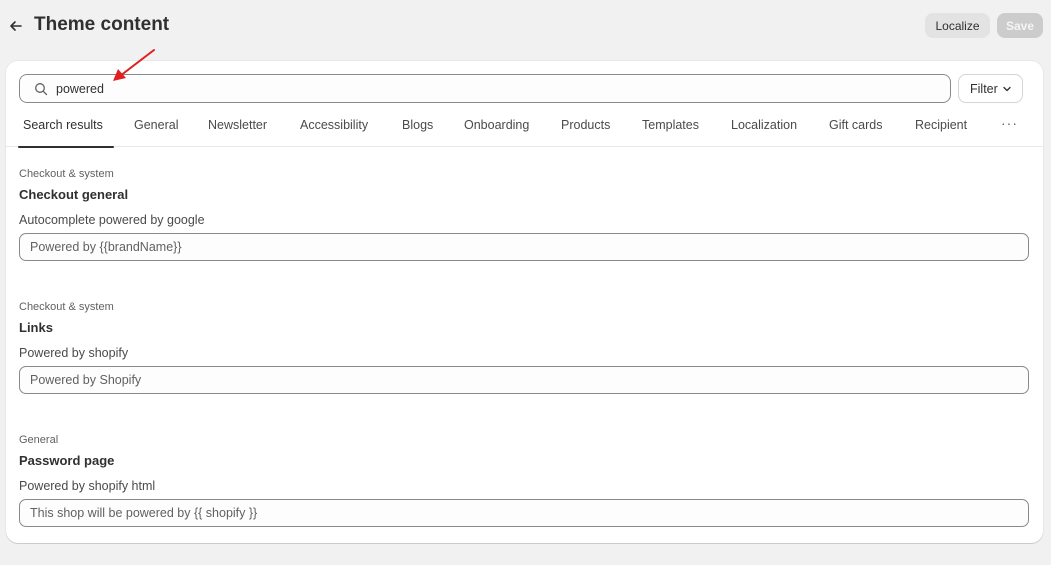  What do you see at coordinates (856, 129) in the screenshot?
I see `tab-gift-cards: Gift cards` at bounding box center [856, 129].